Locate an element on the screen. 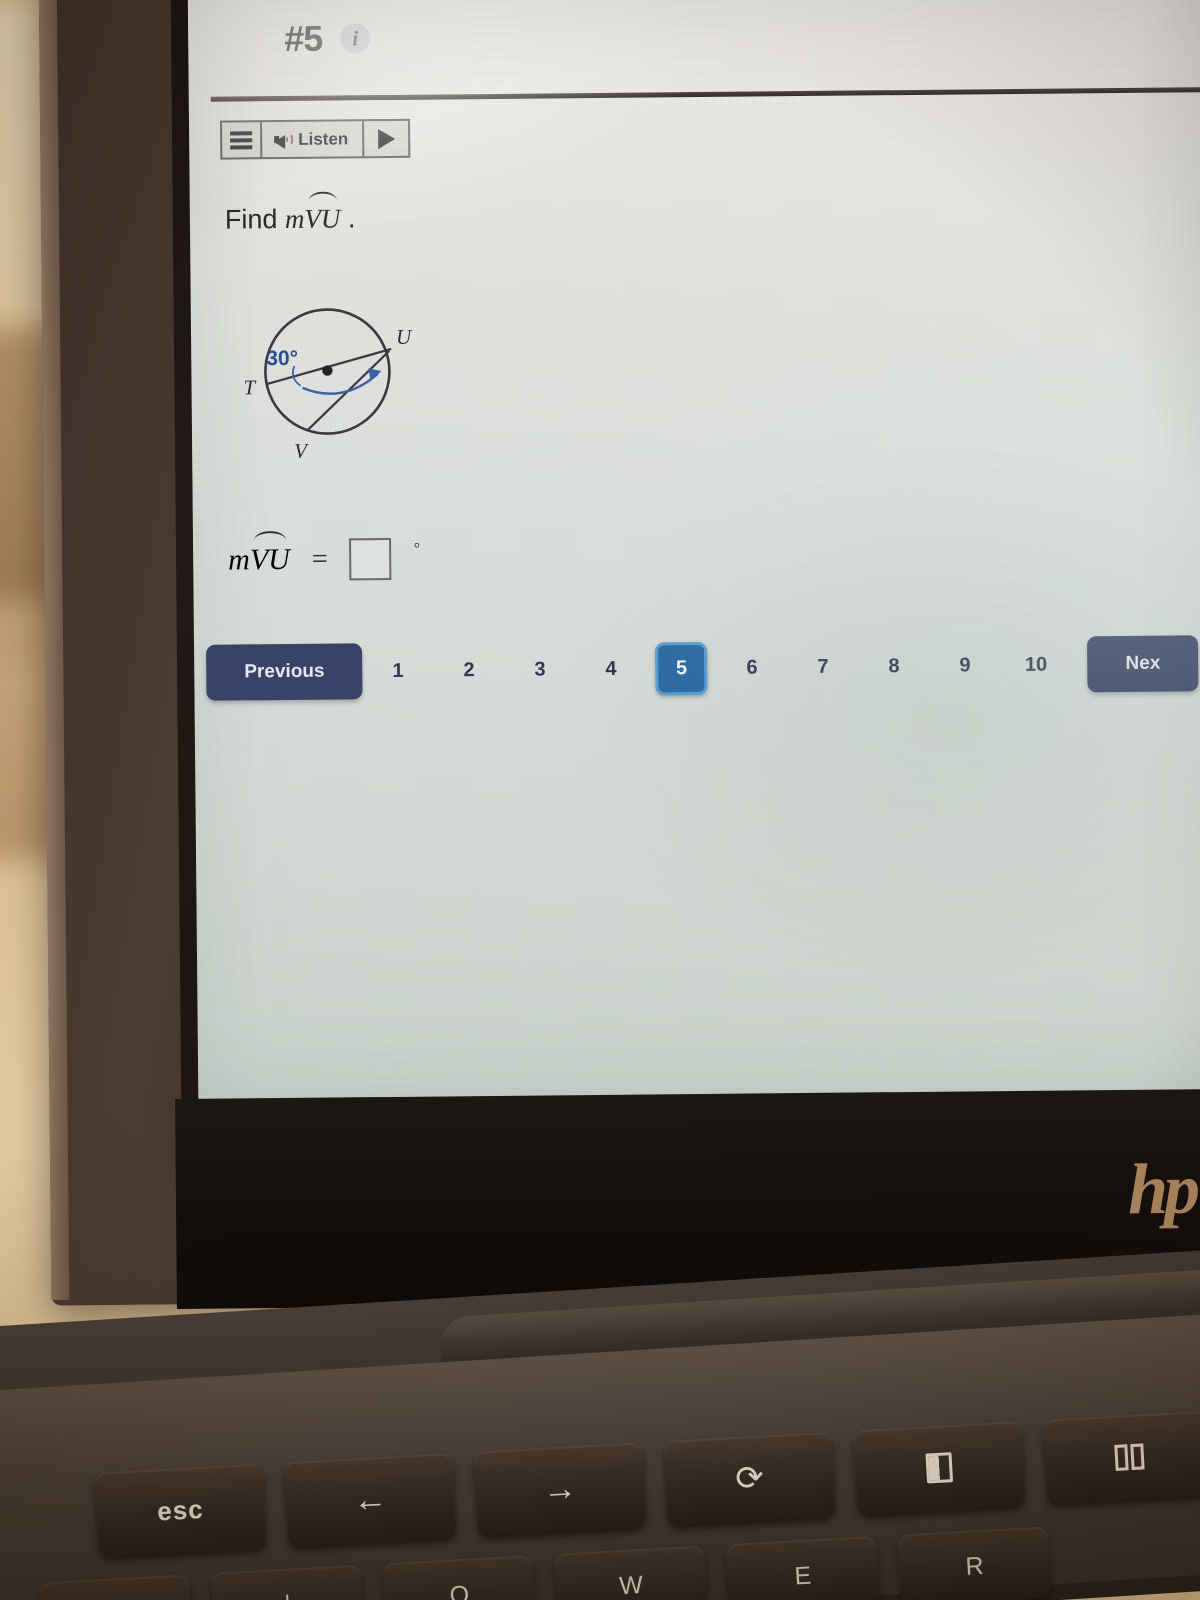  listen-button: Listen is located at coordinates (313, 139).